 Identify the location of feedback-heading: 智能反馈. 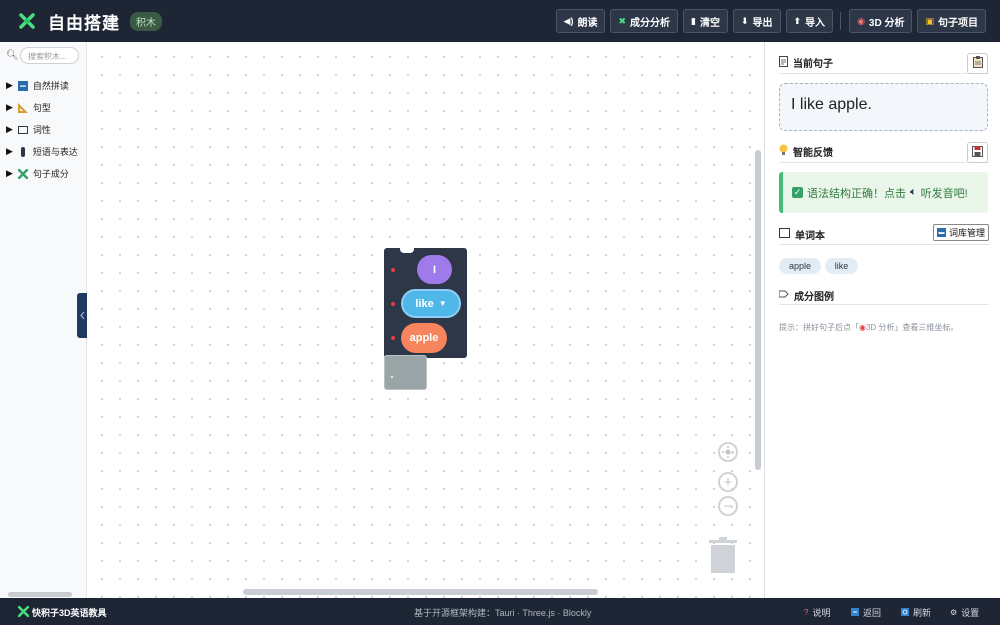
(806, 151).